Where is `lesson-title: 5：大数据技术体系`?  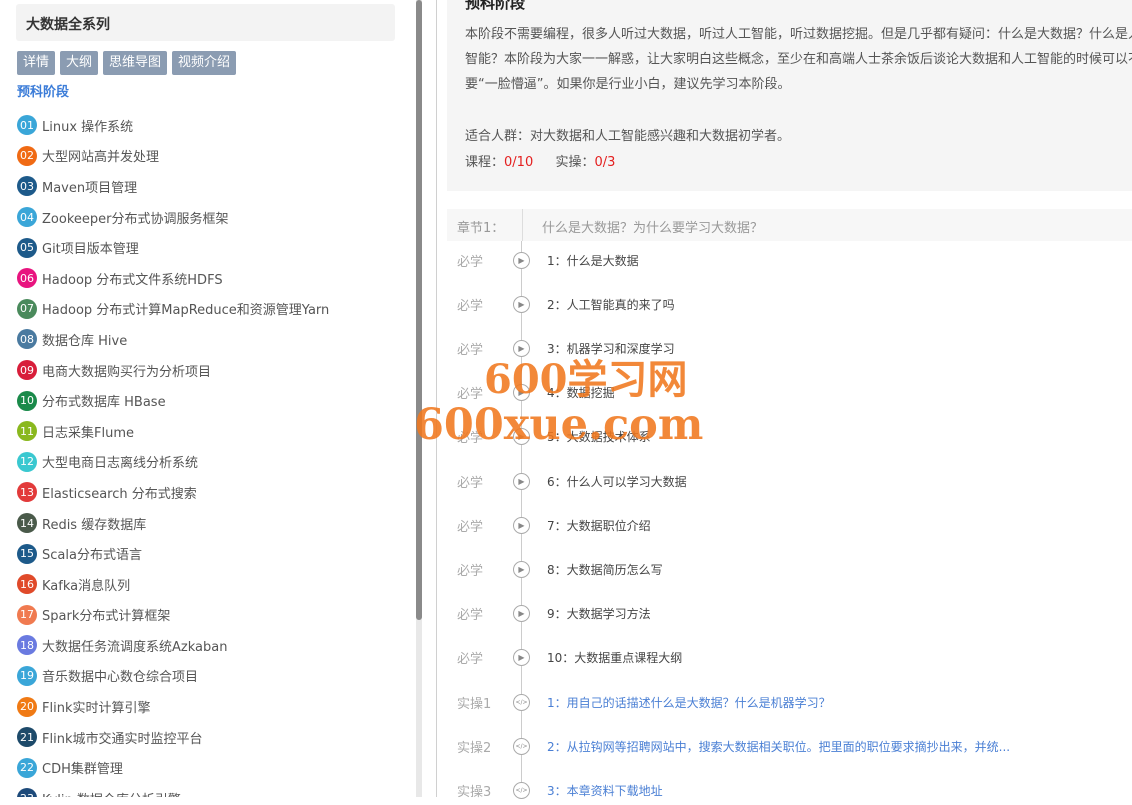 lesson-title: 5：大数据技术体系 is located at coordinates (599, 436).